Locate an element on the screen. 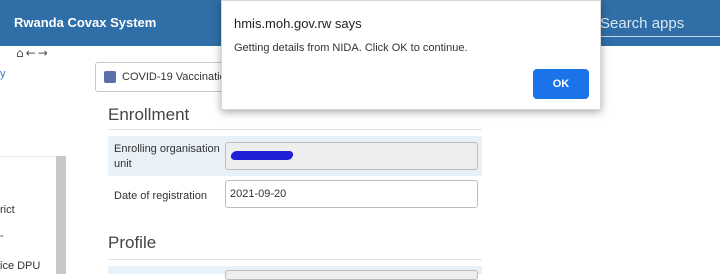 This screenshot has height=280, width=720. home-icon: ⌂ is located at coordinates (21, 53).